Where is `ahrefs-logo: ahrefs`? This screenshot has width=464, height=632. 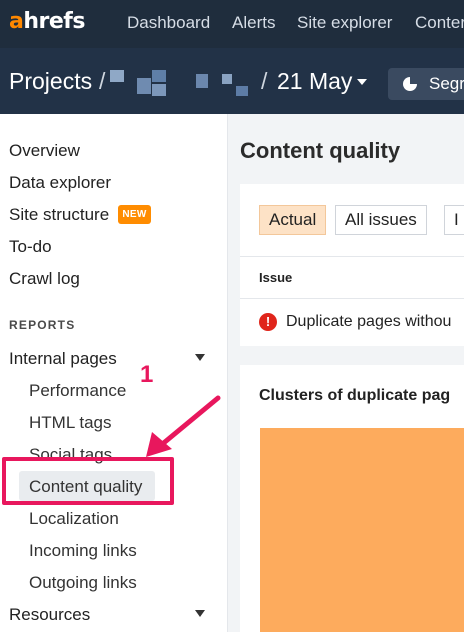
ahrefs-logo: ahrefs is located at coordinates (47, 21).